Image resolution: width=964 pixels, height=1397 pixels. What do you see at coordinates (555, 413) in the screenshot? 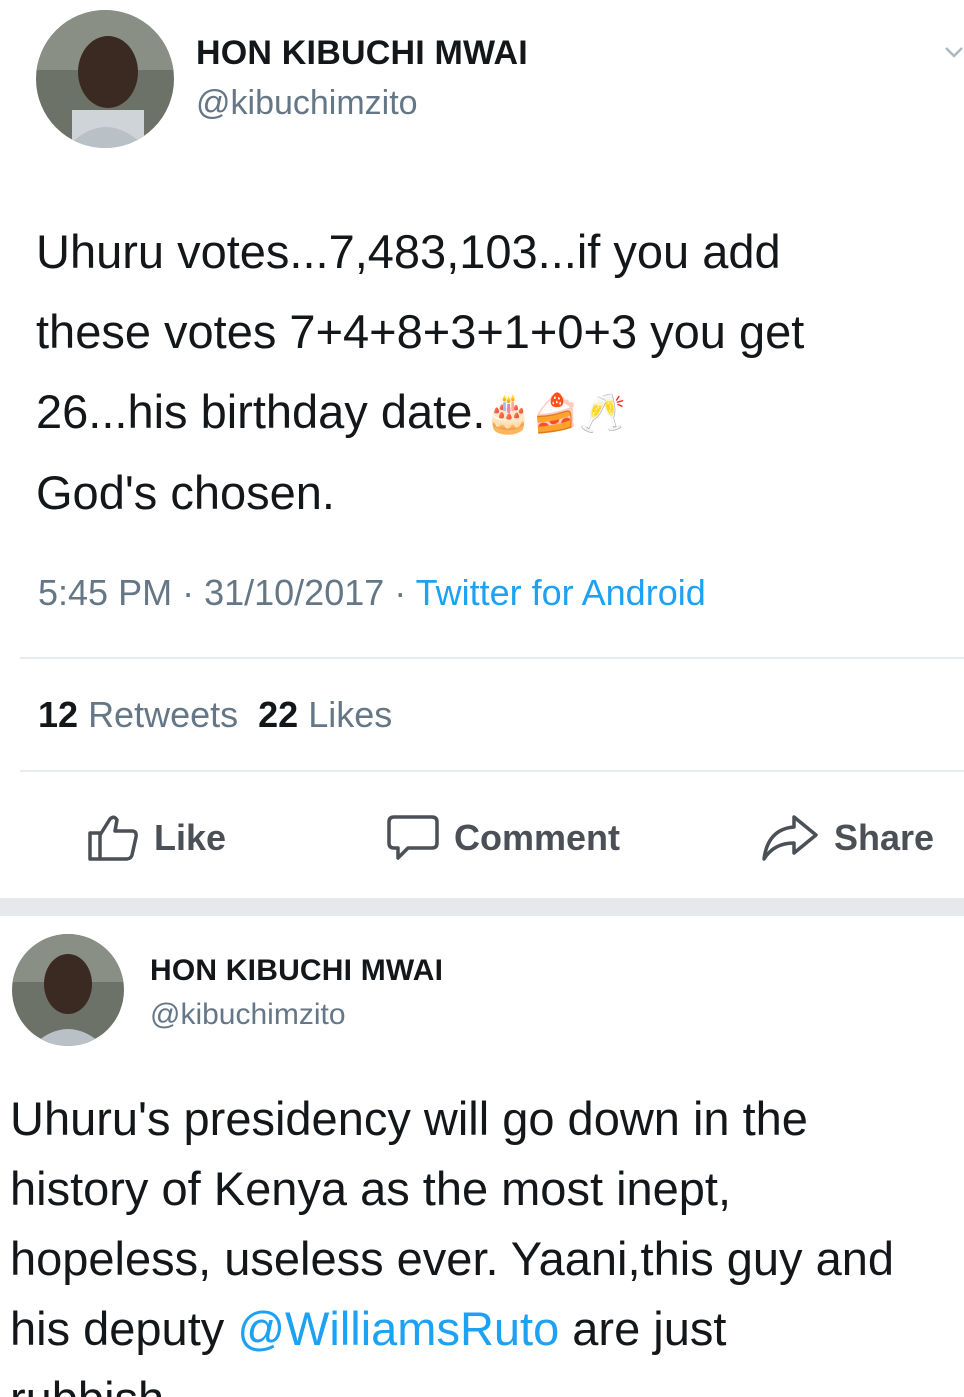
I see `cake-slice-emoji: 🍰` at bounding box center [555, 413].